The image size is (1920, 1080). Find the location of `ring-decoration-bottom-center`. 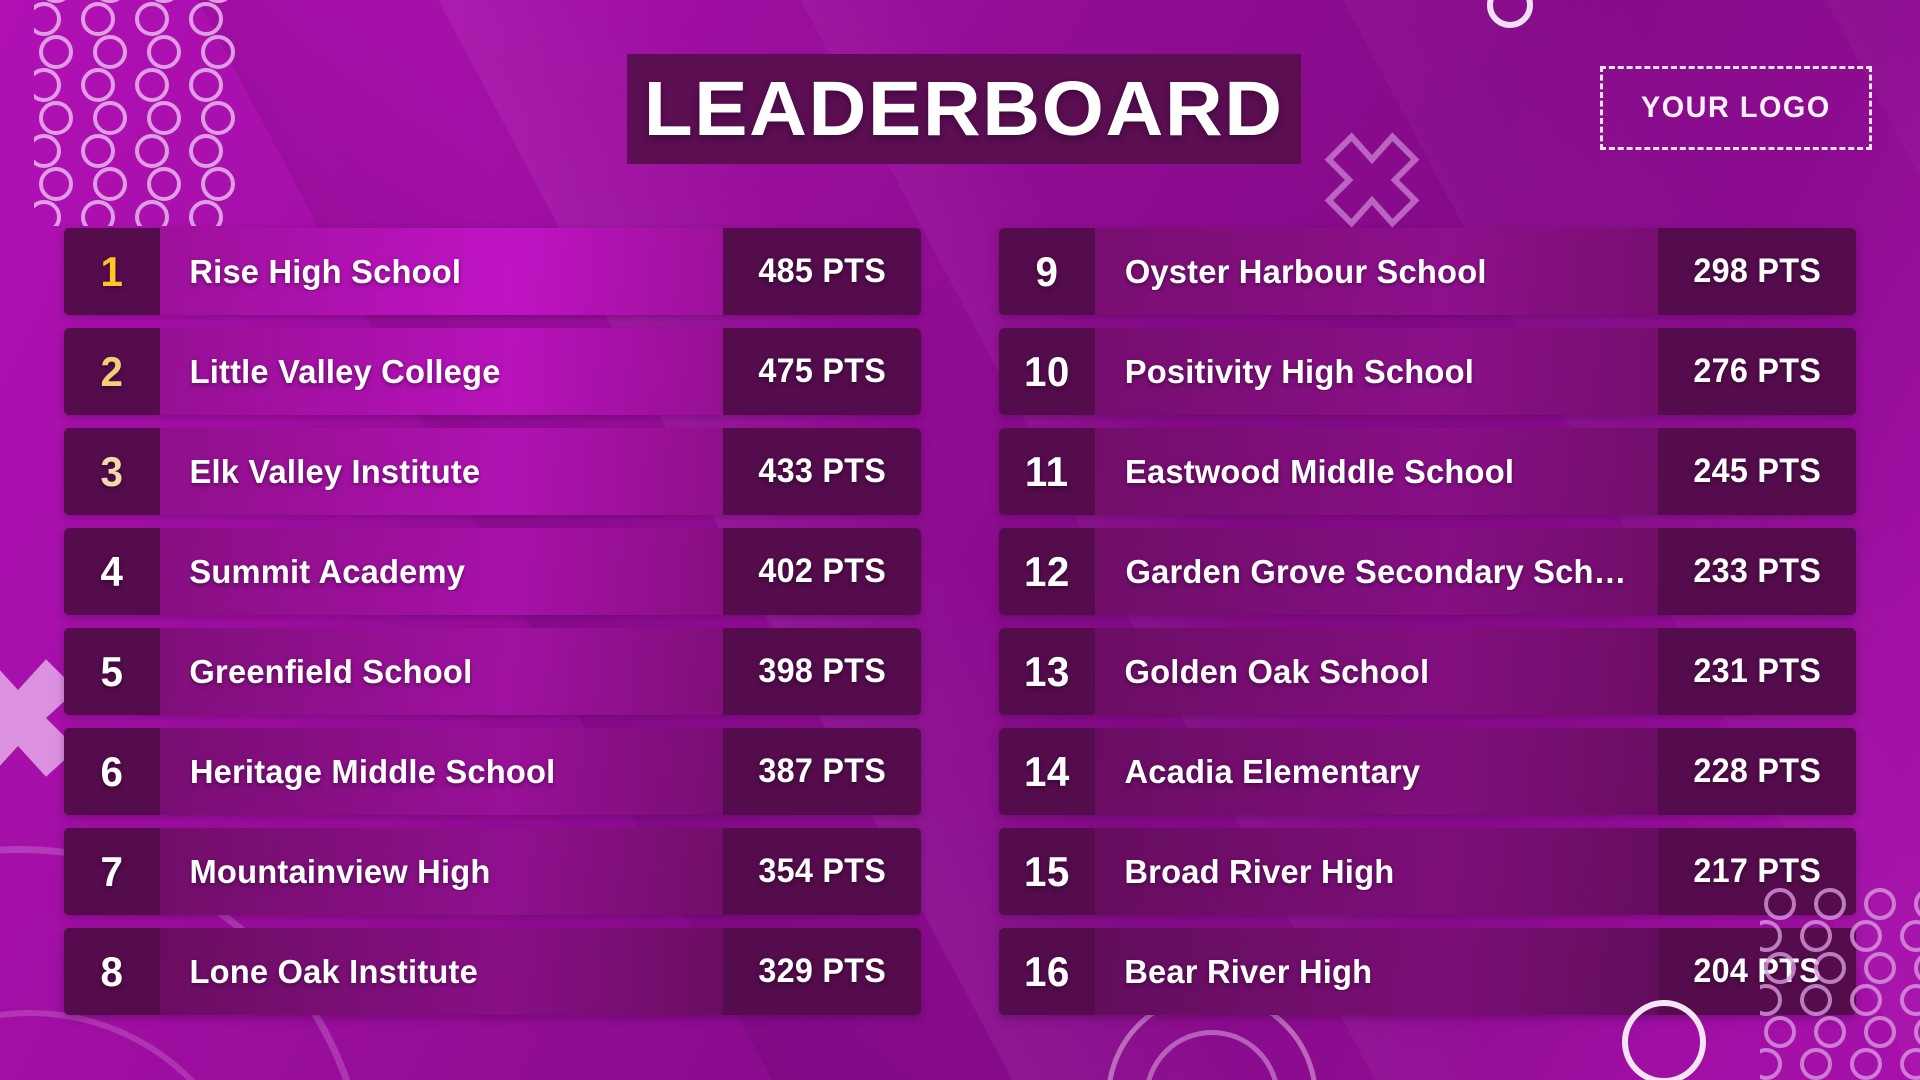

ring-decoration-bottom-center is located at coordinates (1212, 1055).